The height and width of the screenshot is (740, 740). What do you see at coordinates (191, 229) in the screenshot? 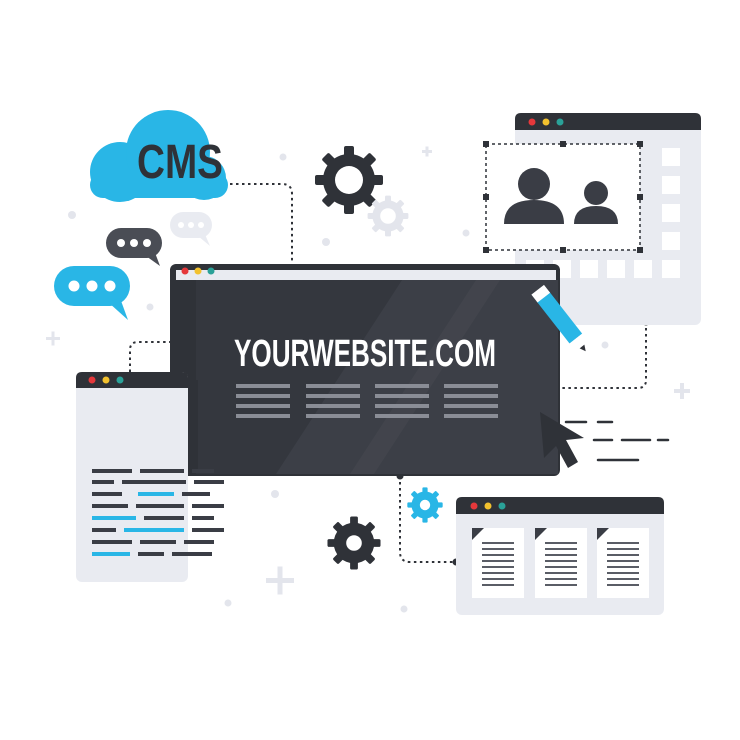
I see `chat-bubble-small-gray` at bounding box center [191, 229].